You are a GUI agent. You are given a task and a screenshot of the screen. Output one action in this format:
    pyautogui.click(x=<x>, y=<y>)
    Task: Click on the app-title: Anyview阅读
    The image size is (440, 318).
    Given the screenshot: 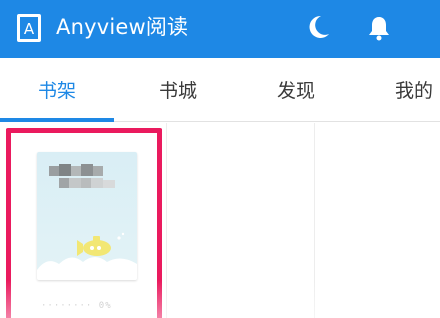 What is the action you would take?
    pyautogui.click(x=122, y=27)
    